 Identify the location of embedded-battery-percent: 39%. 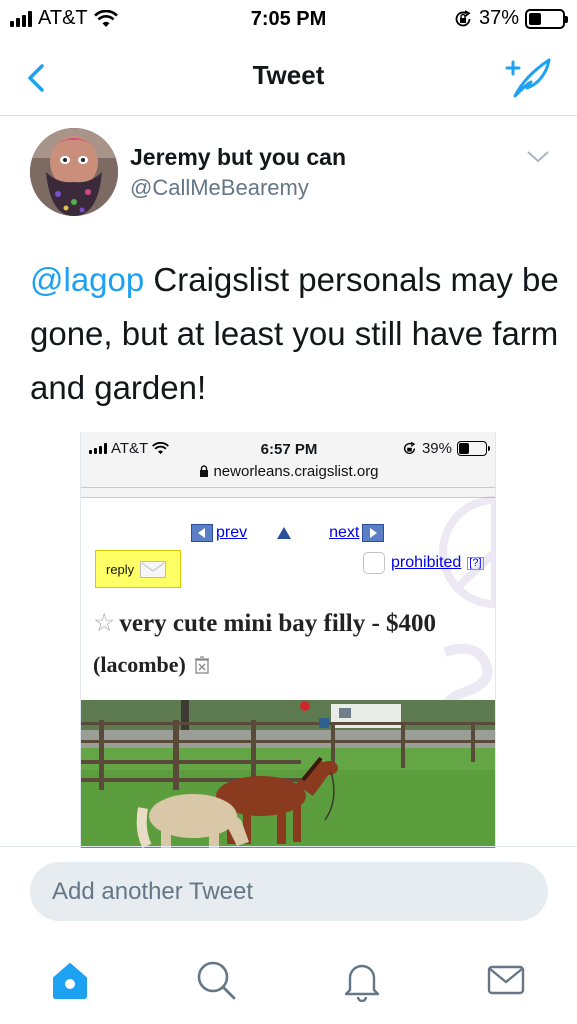
(436, 448).